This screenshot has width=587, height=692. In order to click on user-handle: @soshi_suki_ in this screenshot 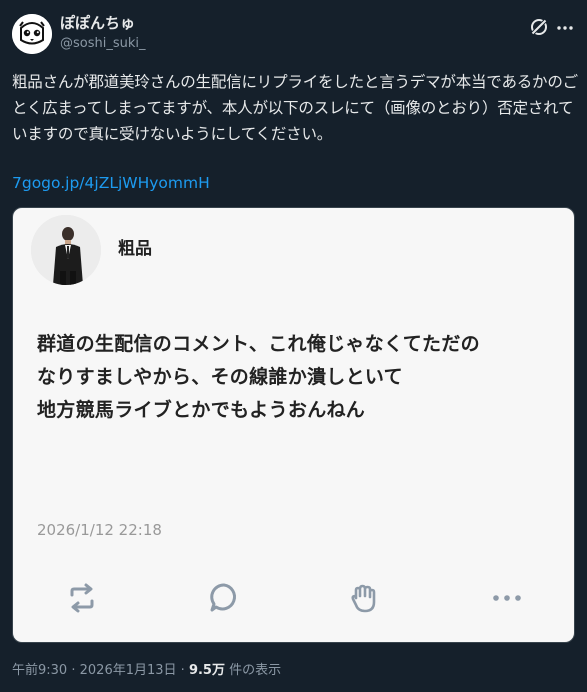, I will do `click(103, 44)`.